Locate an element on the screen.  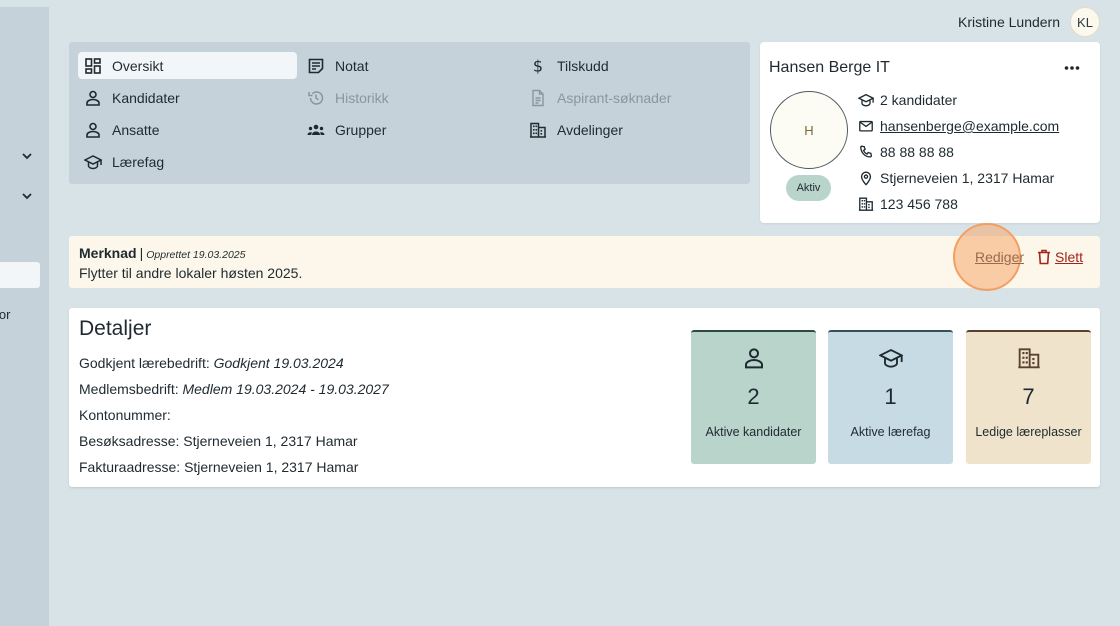
stat-card-laereplasser: 7 Ledige læreplasser is located at coordinates (1028, 397).